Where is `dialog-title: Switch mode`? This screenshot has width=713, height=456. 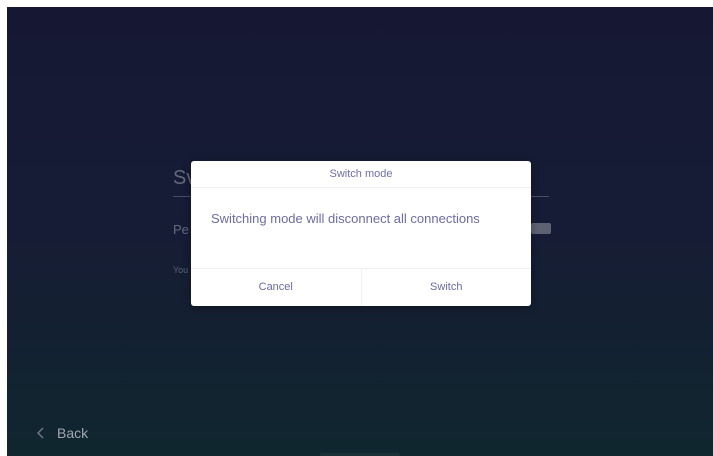 dialog-title: Switch mode is located at coordinates (361, 174).